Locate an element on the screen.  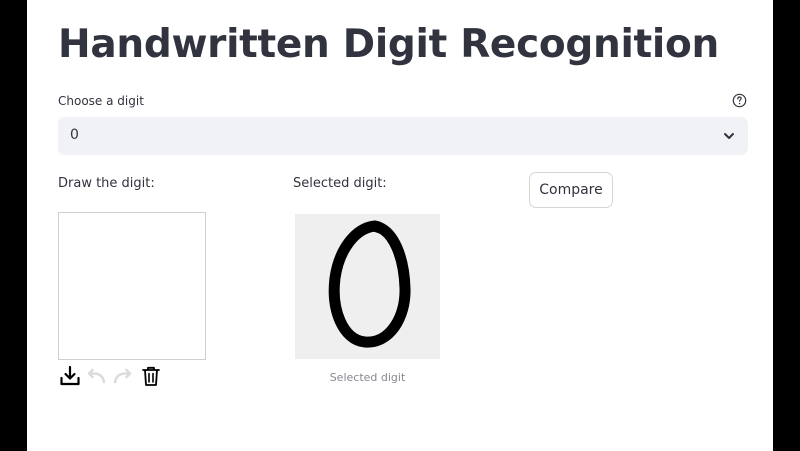
selected-digit-label: Selected digit: is located at coordinates (340, 183).